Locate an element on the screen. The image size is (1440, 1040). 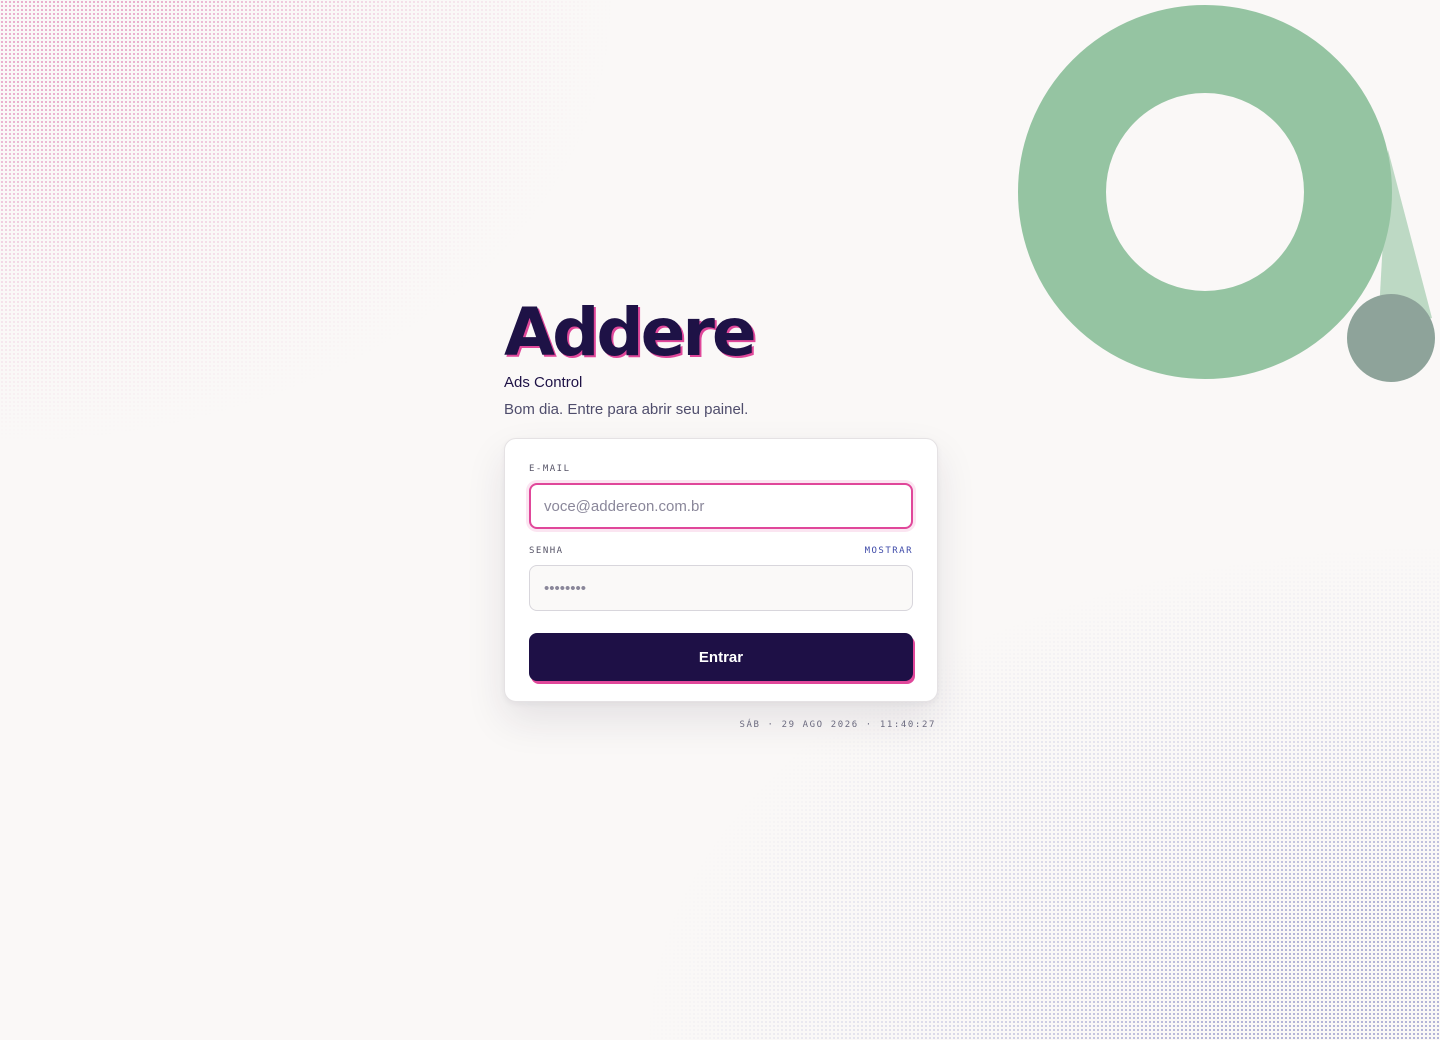
greeting-text: Bom dia. Entre para abrir seu painel. is located at coordinates (626, 409).